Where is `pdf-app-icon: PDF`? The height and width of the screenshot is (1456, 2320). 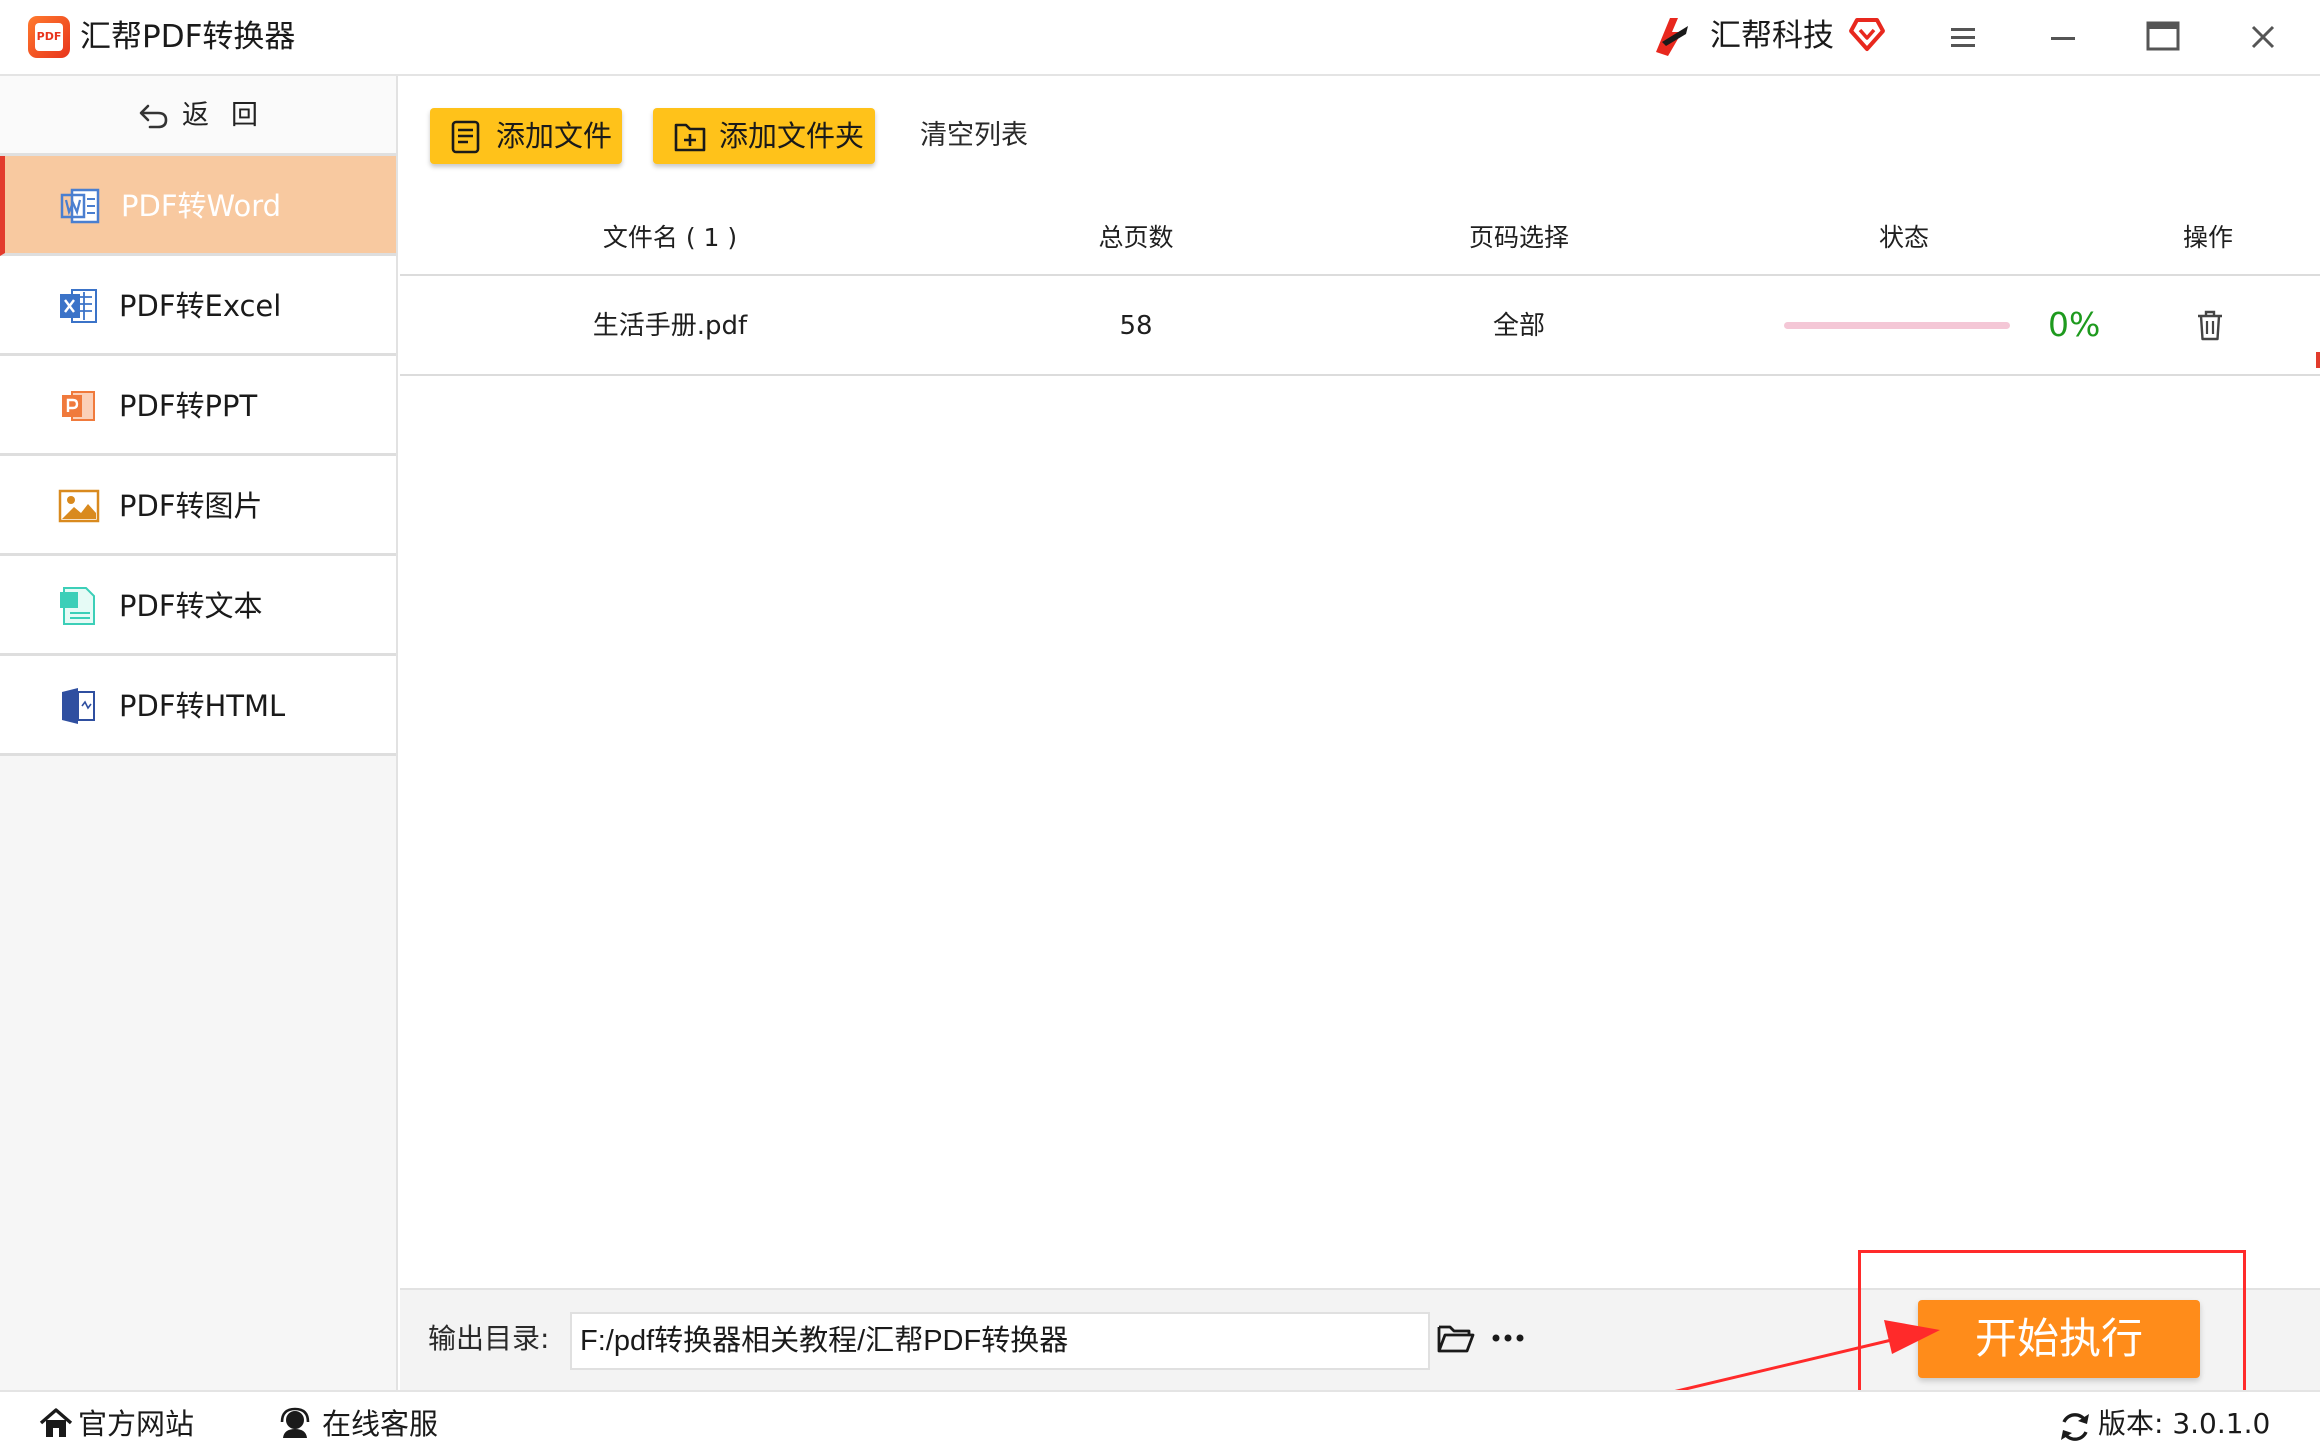 pdf-app-icon: PDF is located at coordinates (49, 37).